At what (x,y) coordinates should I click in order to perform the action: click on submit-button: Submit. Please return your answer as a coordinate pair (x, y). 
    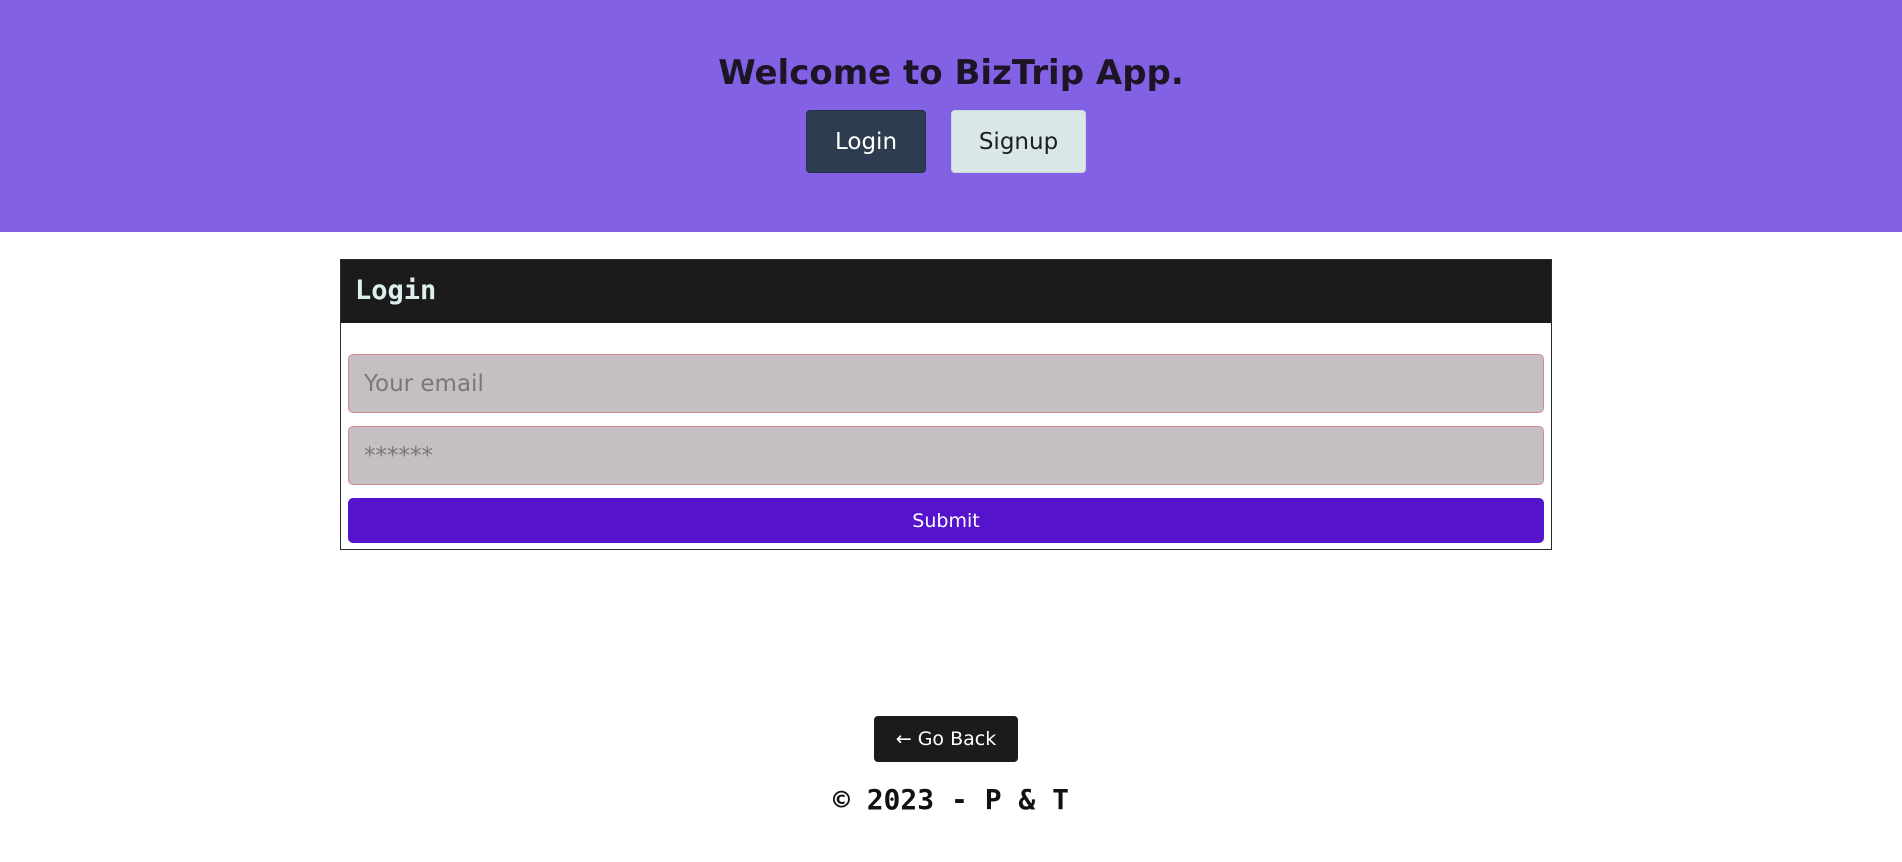
    Looking at the image, I should click on (946, 520).